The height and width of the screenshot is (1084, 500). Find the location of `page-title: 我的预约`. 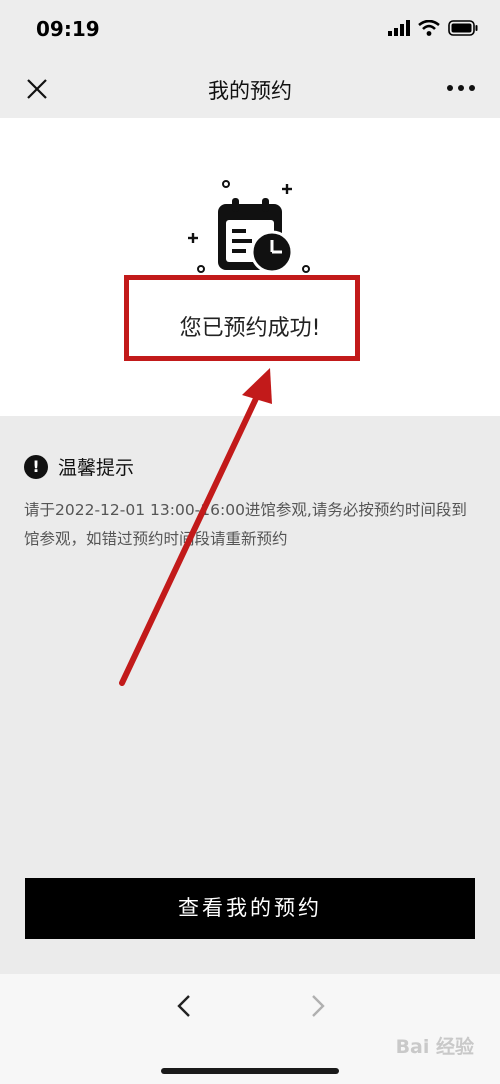

page-title: 我的预约 is located at coordinates (250, 91).